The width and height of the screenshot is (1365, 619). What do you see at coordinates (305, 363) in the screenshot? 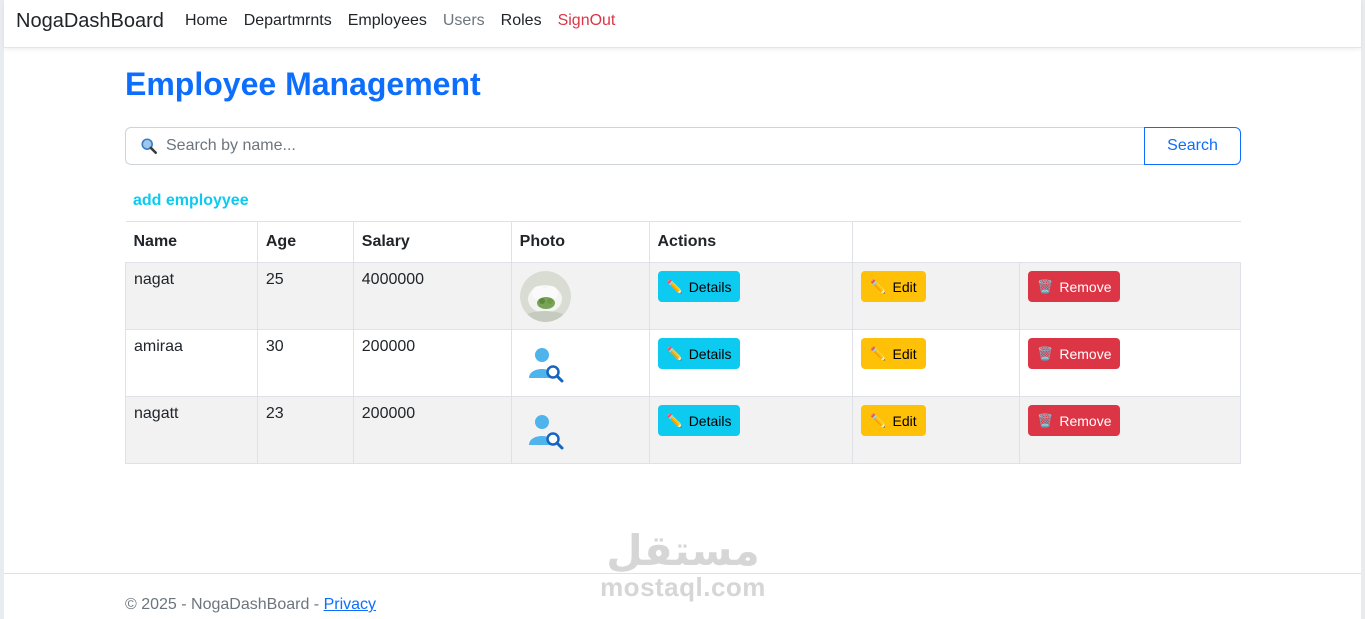
I see `cell-age: 30` at bounding box center [305, 363].